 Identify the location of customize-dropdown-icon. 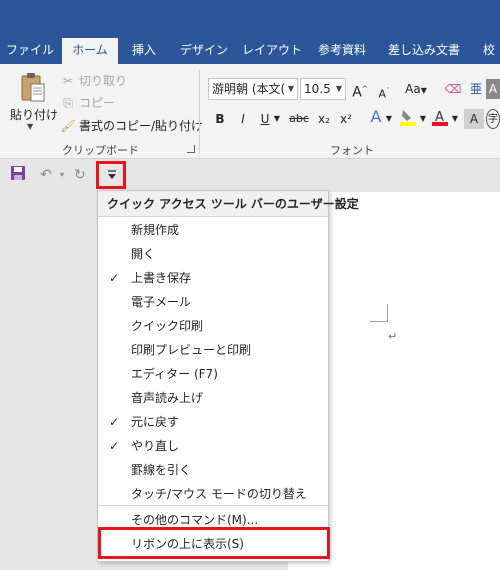
(112, 174).